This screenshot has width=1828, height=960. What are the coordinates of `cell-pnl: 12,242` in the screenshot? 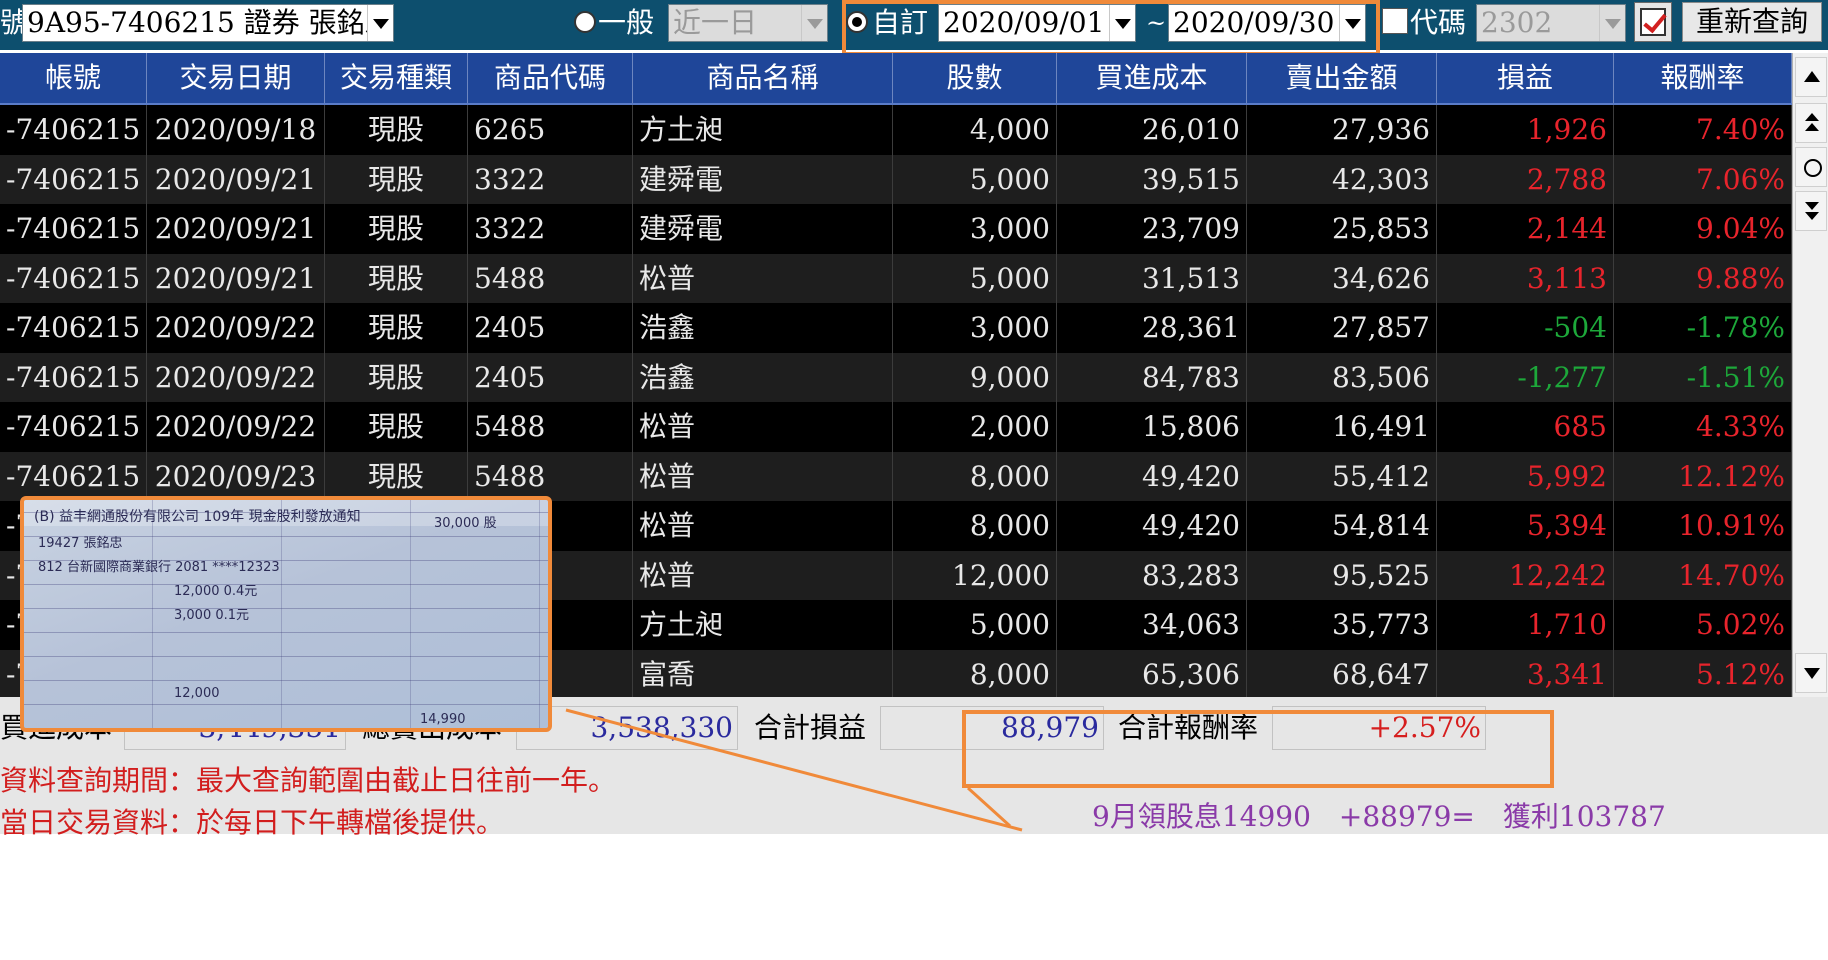 It's located at (1525, 575).